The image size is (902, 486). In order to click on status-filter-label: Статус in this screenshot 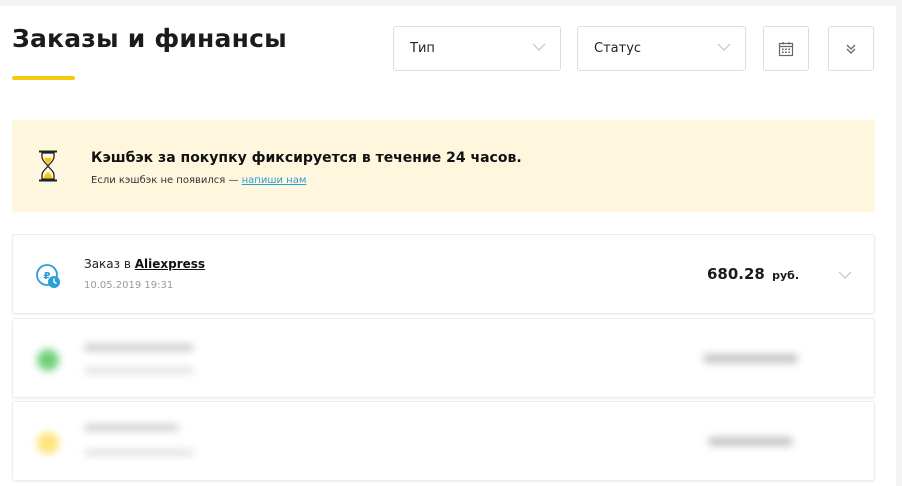, I will do `click(618, 48)`.